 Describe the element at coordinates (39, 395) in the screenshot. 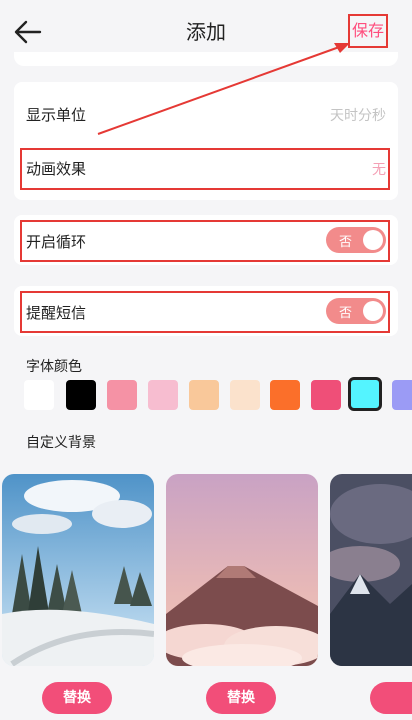

I see `color-swatch-white` at that location.